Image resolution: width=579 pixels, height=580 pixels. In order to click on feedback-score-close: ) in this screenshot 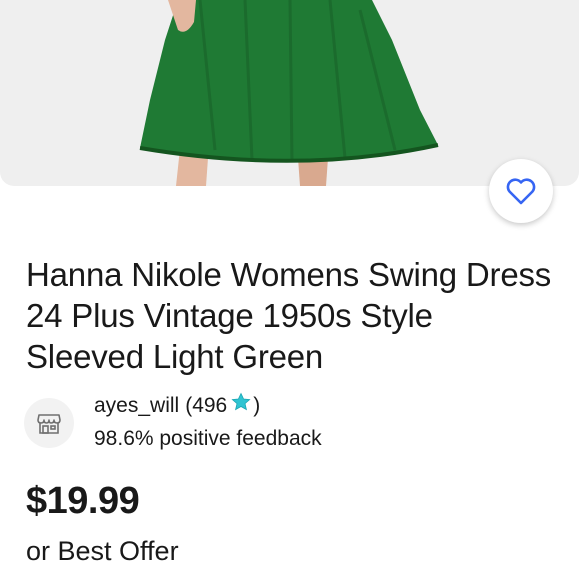, I will do `click(257, 405)`.